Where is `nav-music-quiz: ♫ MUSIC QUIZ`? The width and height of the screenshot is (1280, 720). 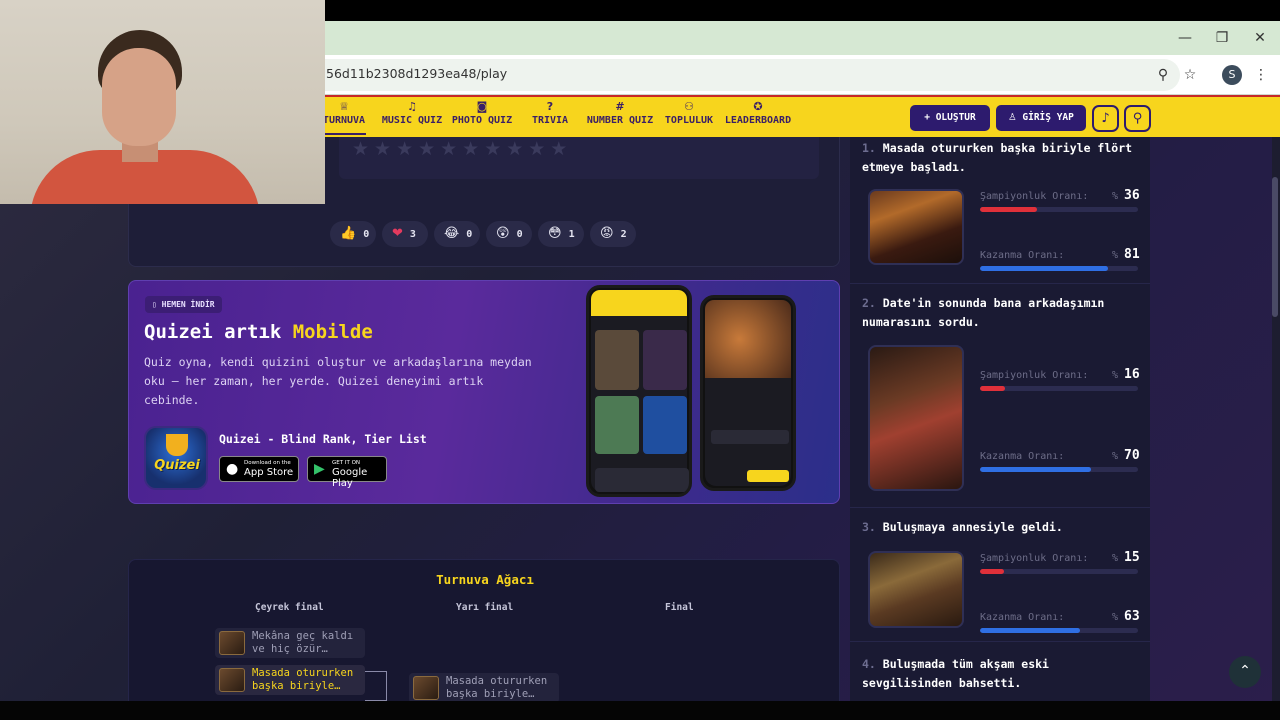 nav-music-quiz: ♫ MUSIC QUIZ is located at coordinates (412, 117).